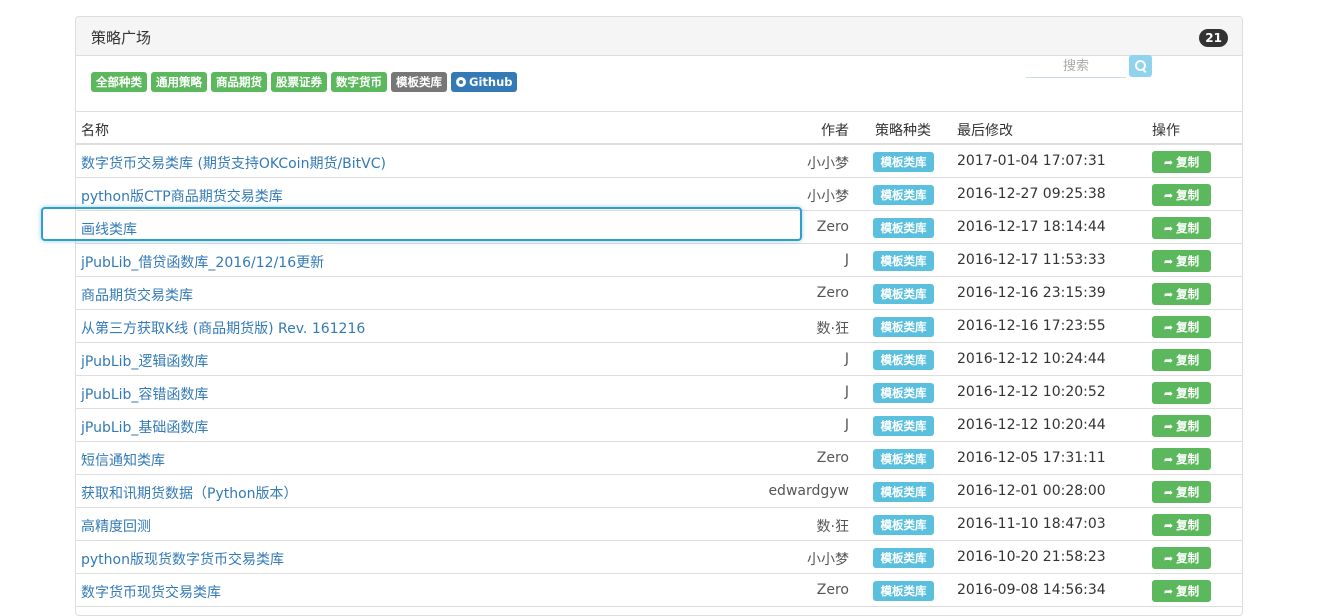 This screenshot has width=1324, height=616. Describe the element at coordinates (1140, 66) in the screenshot. I see `search-button` at that location.